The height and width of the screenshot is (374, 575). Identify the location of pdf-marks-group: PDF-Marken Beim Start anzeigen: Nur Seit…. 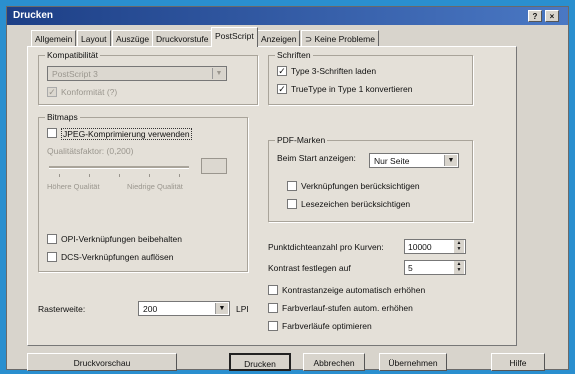
(370, 178).